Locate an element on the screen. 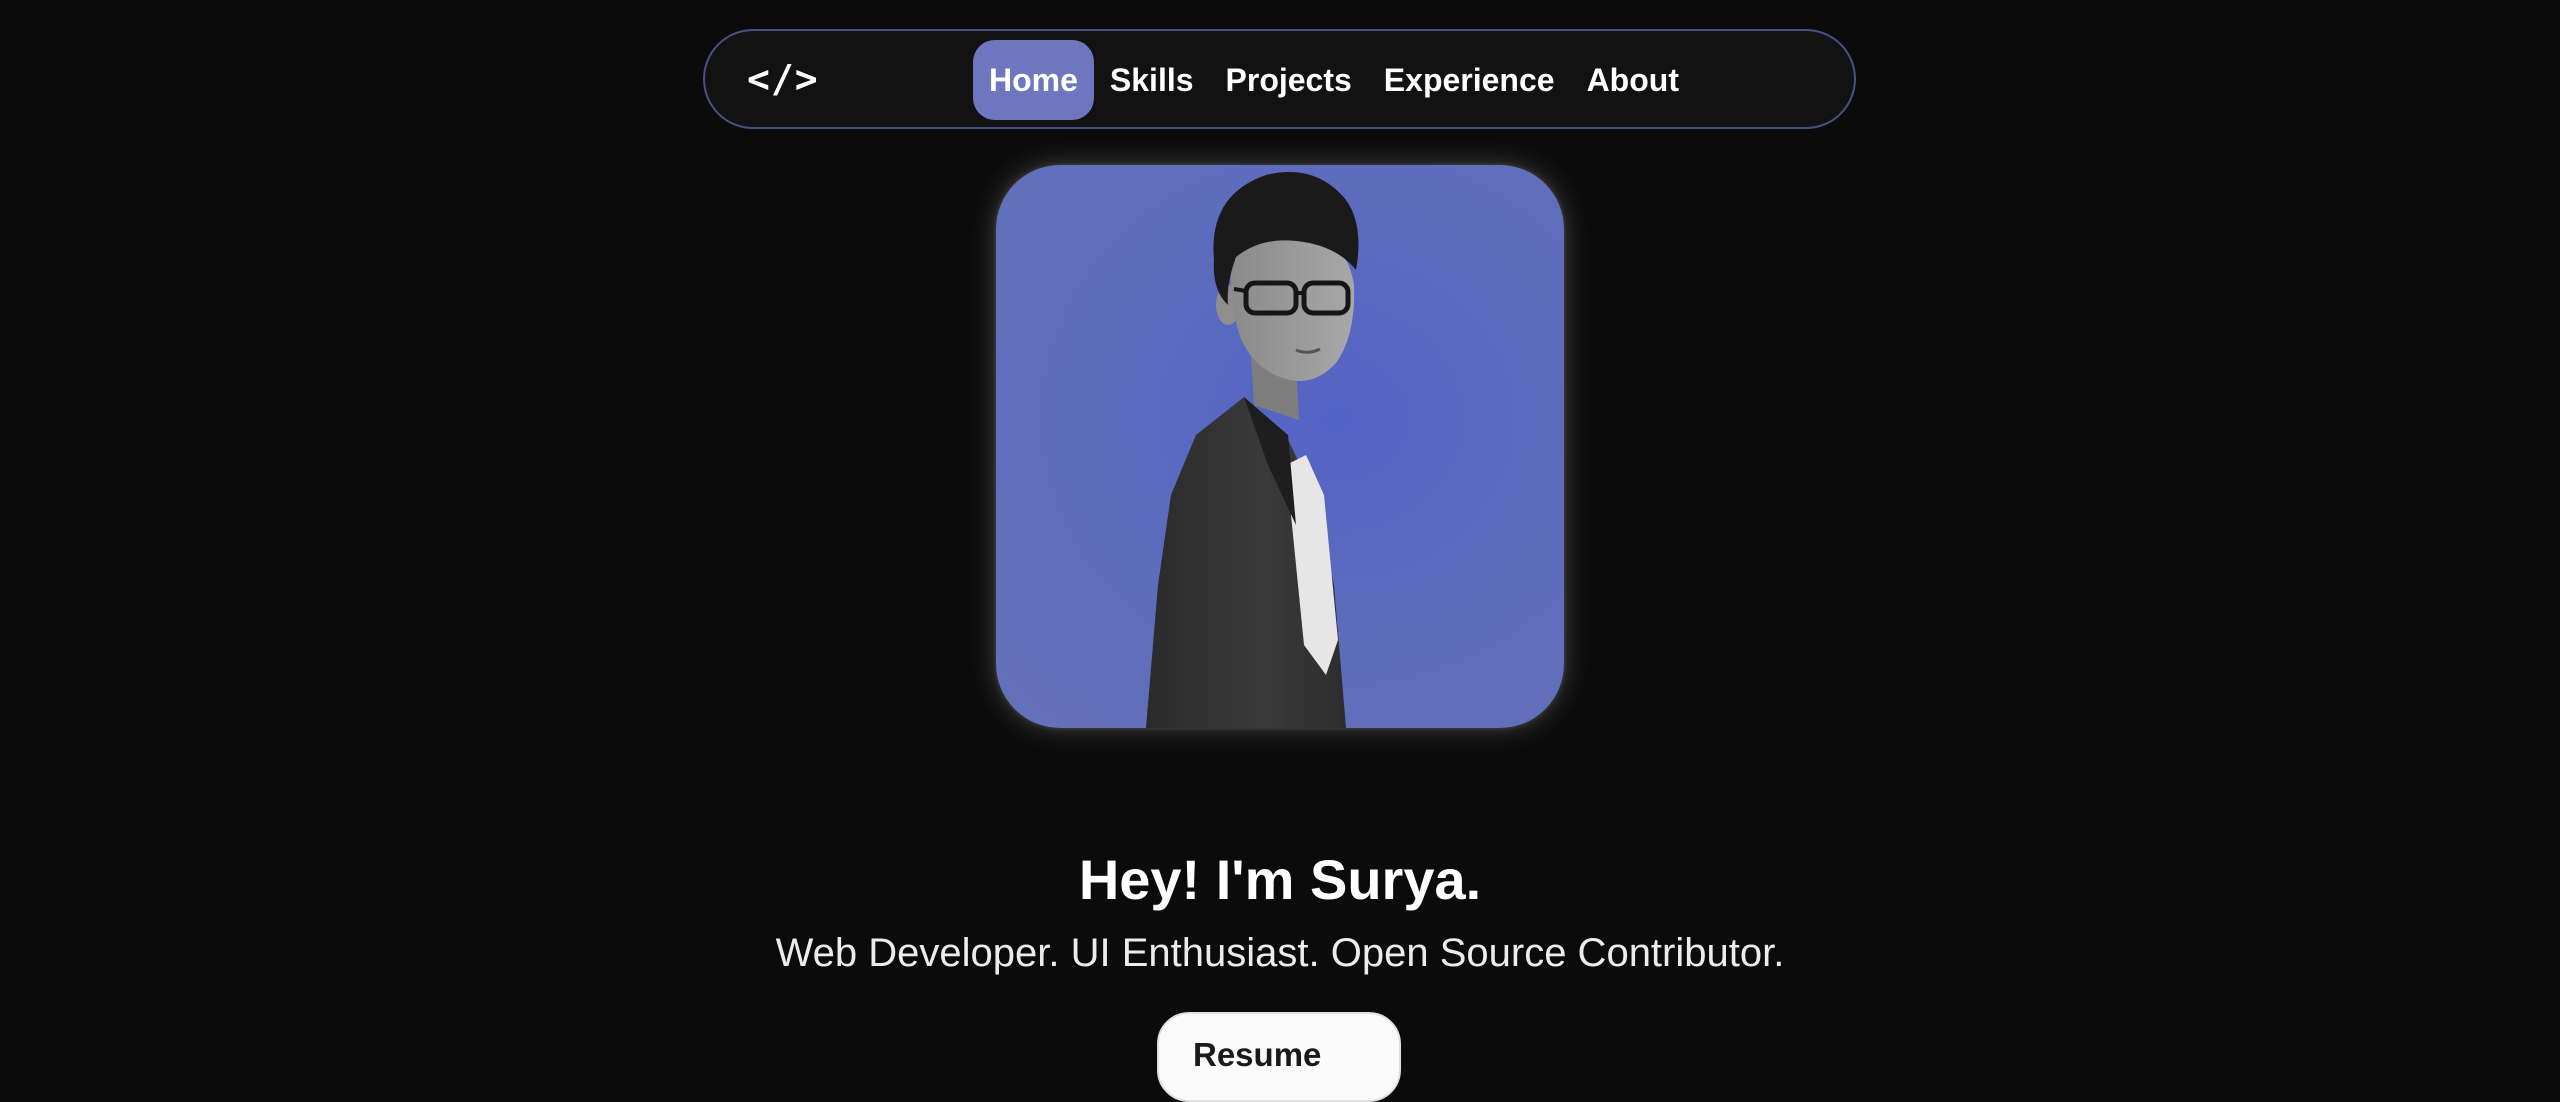 The width and height of the screenshot is (2560, 1102). profile-photo is located at coordinates (1280, 446).